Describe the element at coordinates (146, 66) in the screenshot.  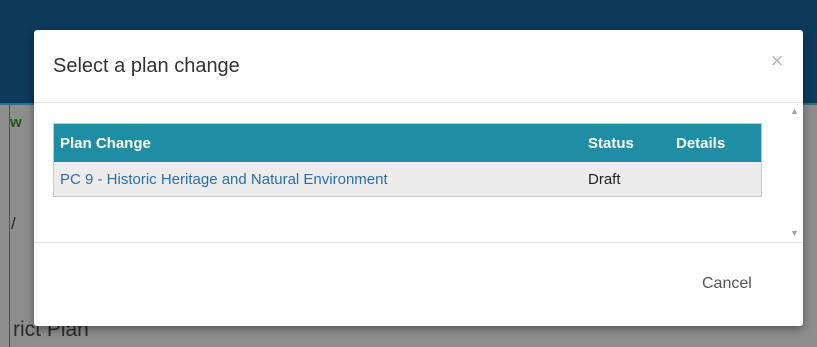
I see `dialog-title: Select a plan change` at that location.